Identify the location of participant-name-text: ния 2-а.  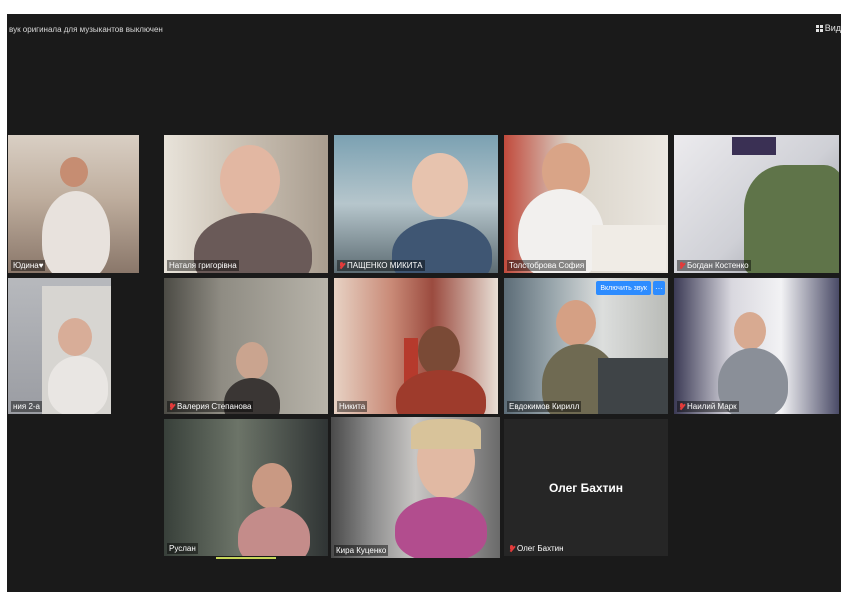
(27, 406).